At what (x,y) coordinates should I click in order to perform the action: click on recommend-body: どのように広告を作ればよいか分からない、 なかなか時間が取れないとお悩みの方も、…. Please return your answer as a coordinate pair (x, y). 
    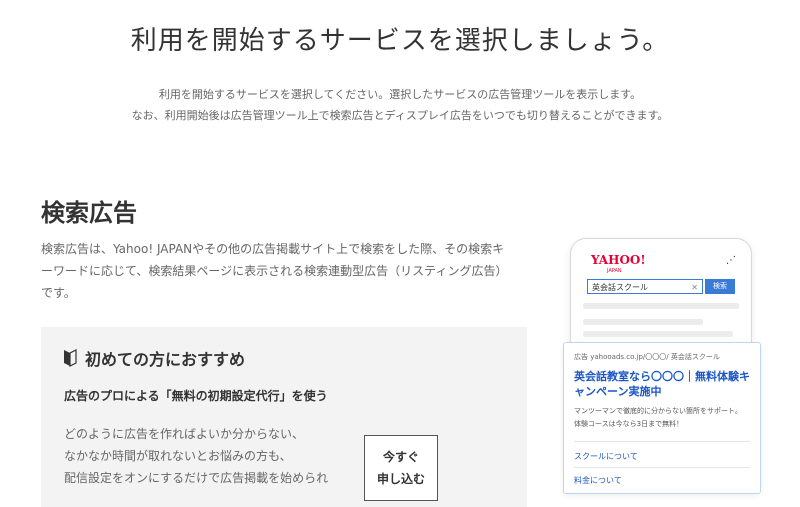
    Looking at the image, I should click on (214, 456).